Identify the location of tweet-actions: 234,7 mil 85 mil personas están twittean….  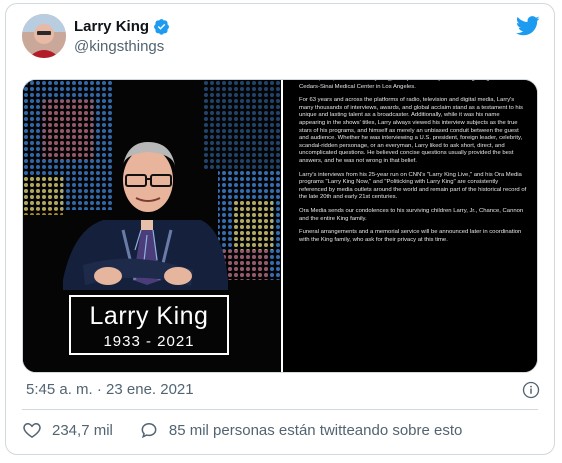
(242, 430).